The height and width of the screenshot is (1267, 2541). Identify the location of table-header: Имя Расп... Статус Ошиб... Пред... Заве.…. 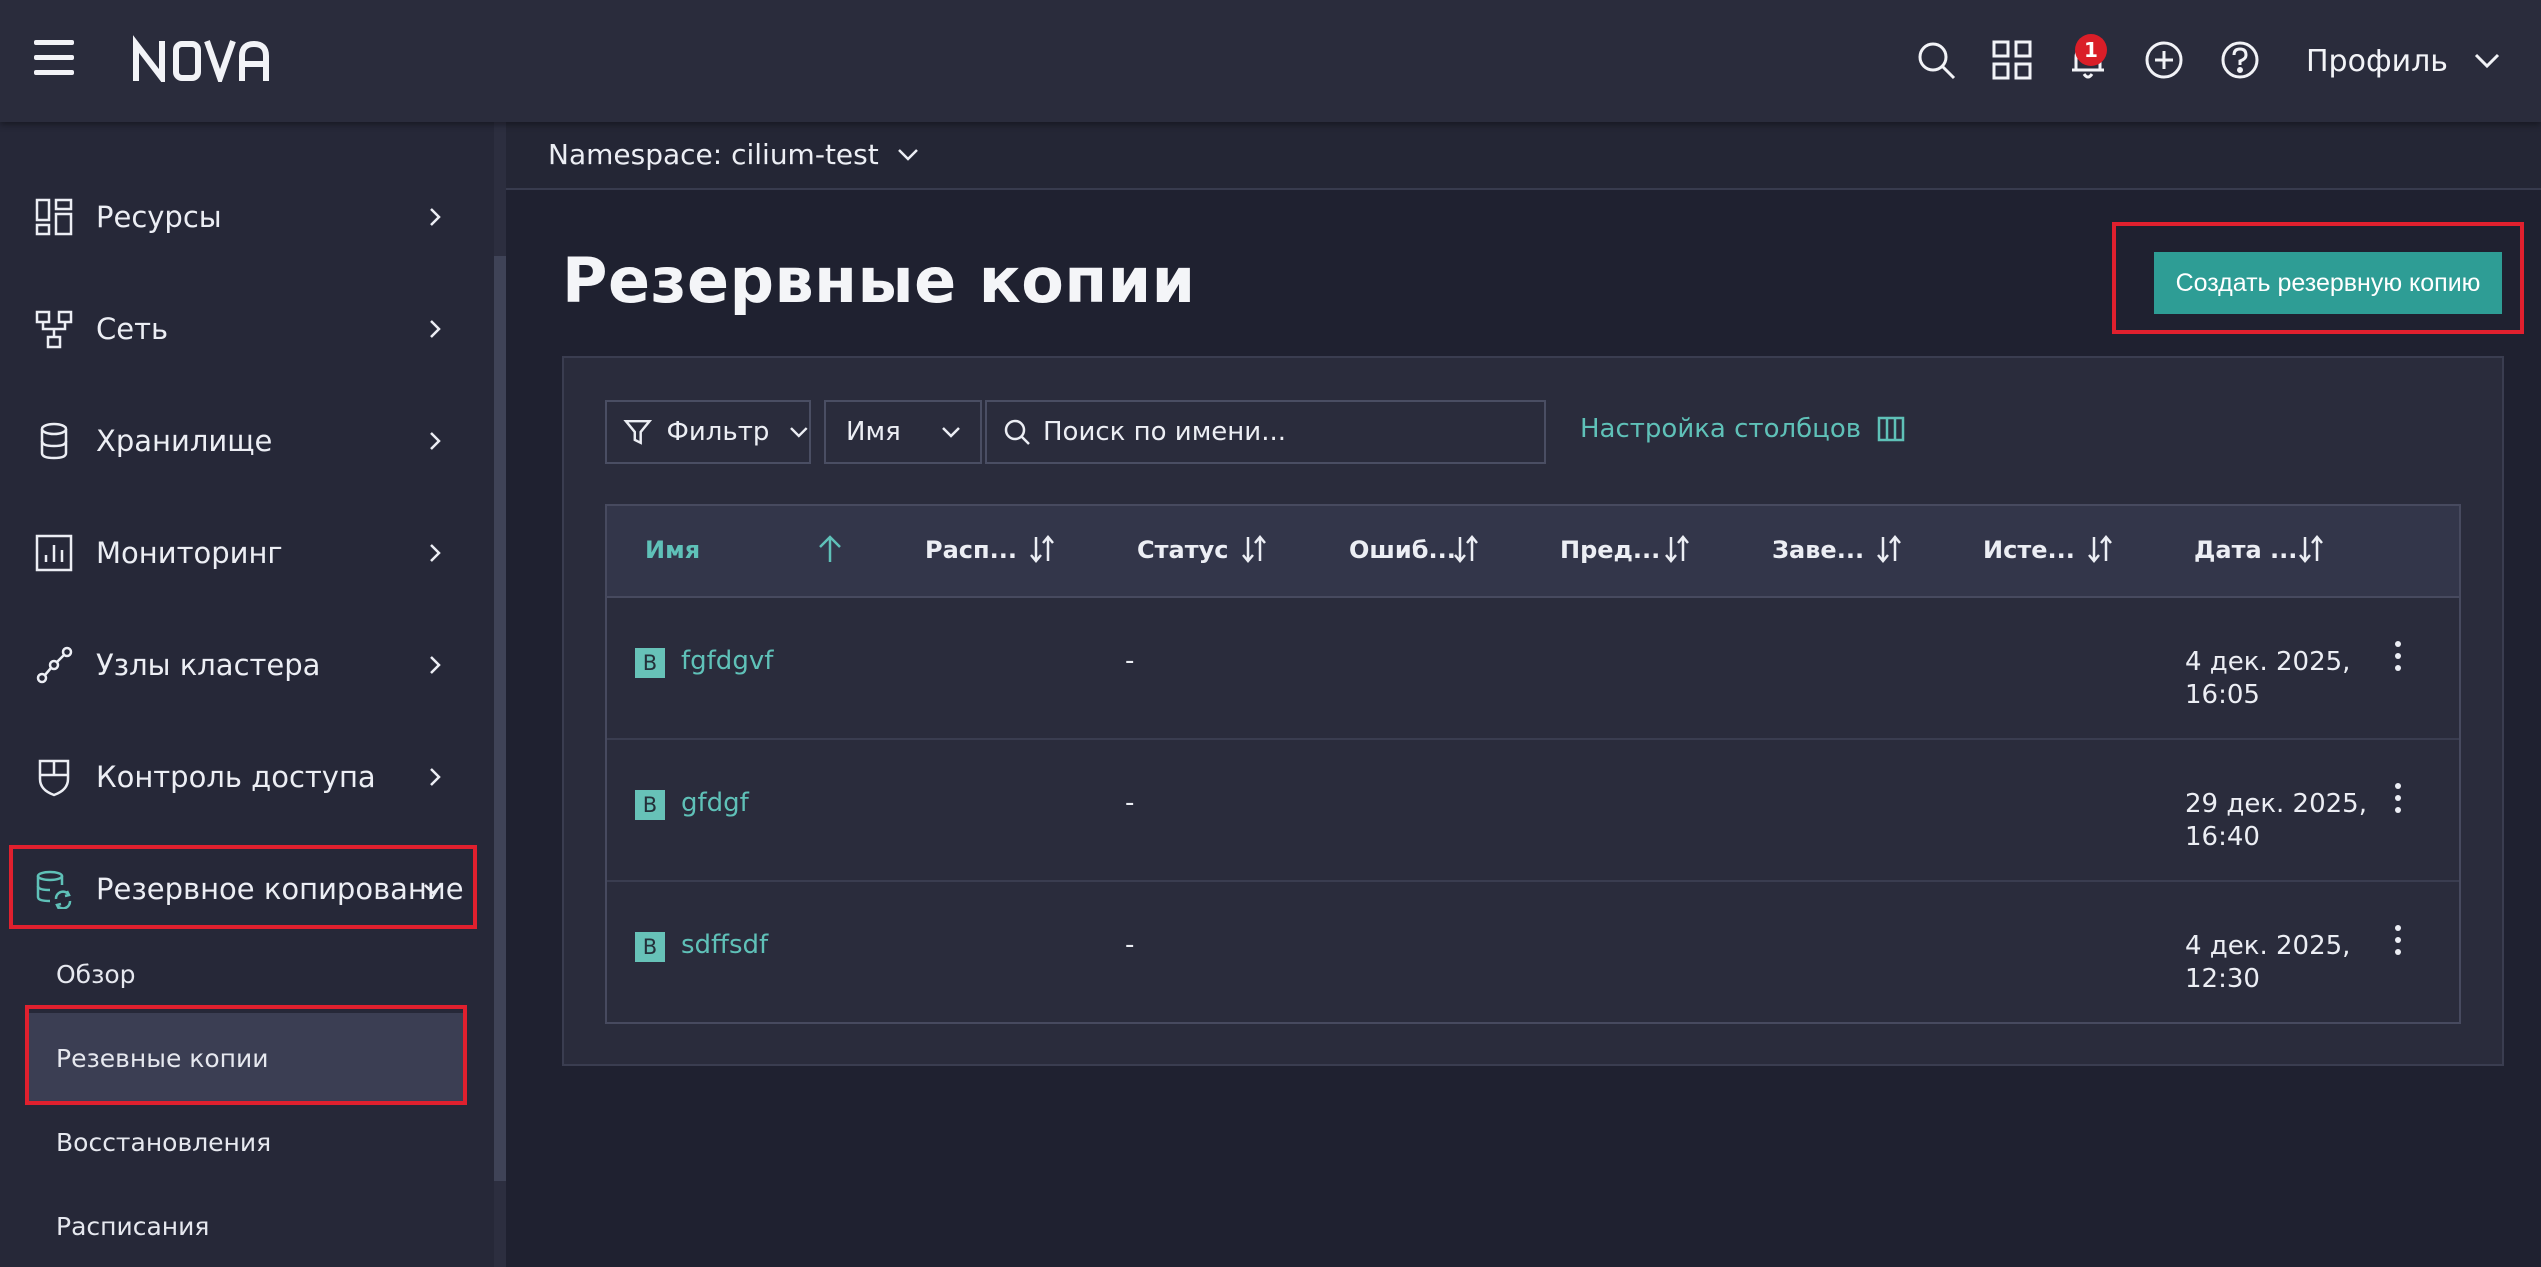
(1533, 552).